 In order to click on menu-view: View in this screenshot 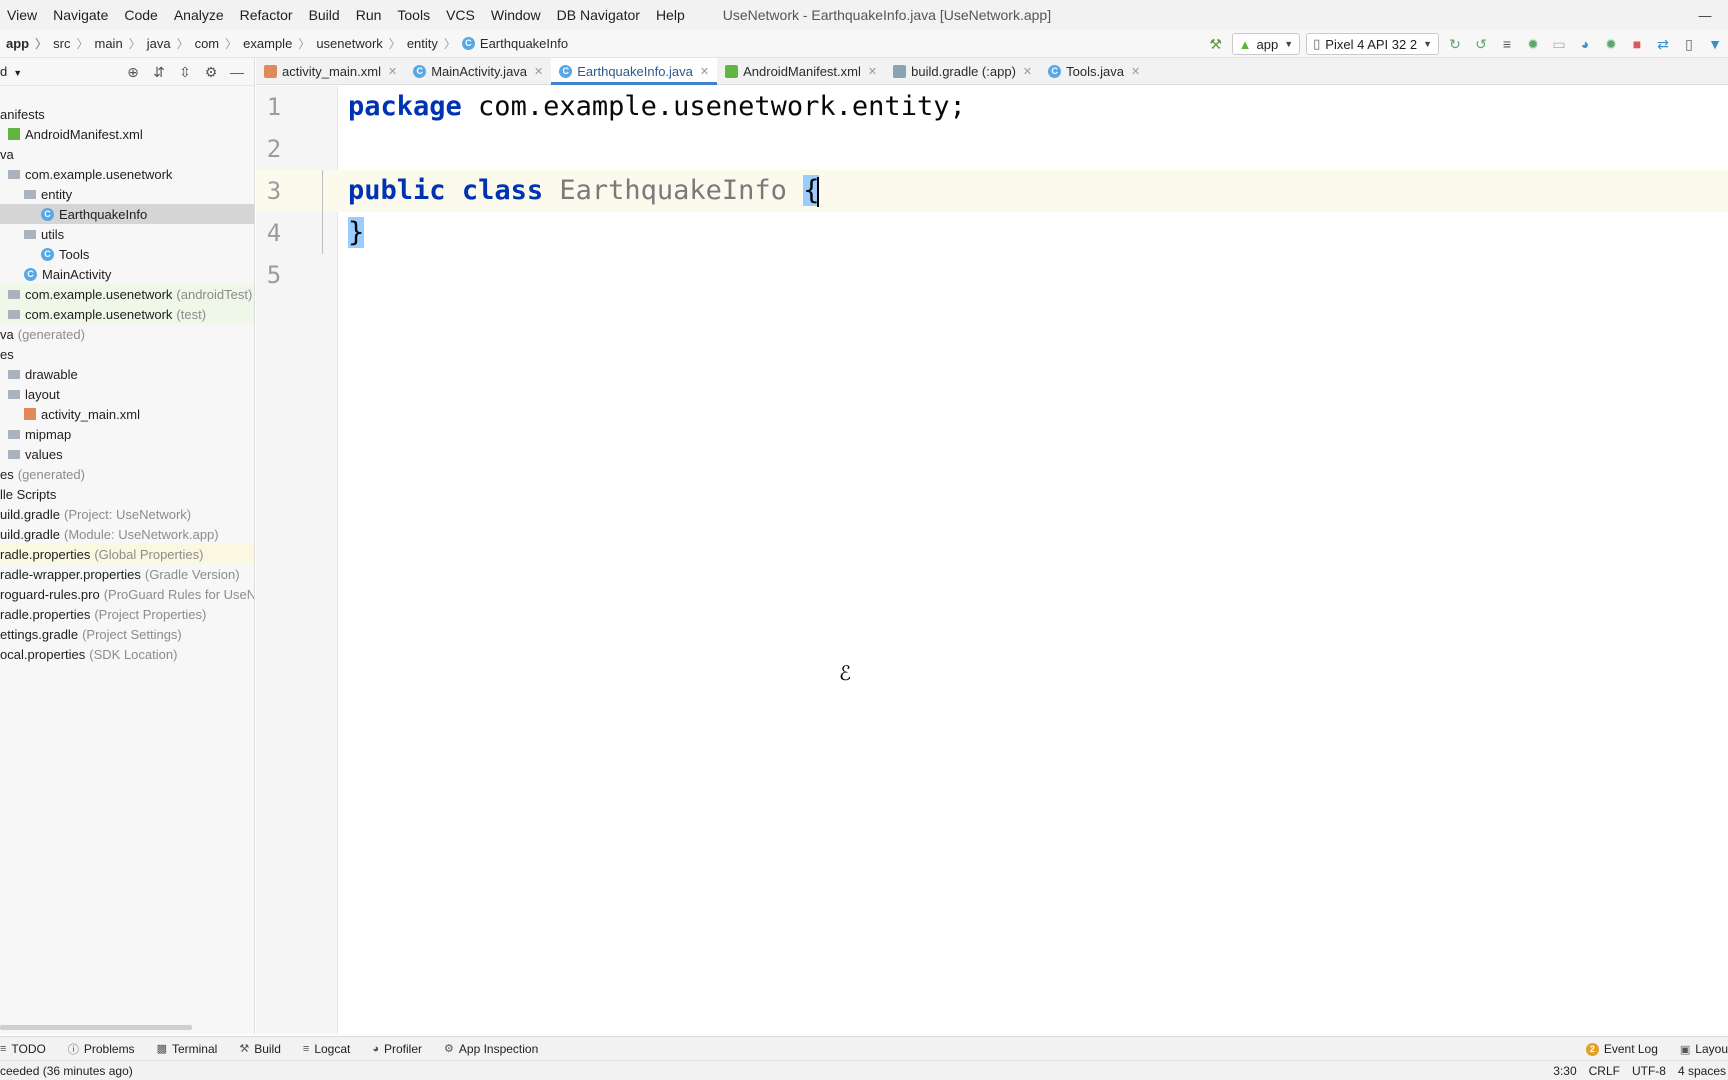, I will do `click(22, 15)`.